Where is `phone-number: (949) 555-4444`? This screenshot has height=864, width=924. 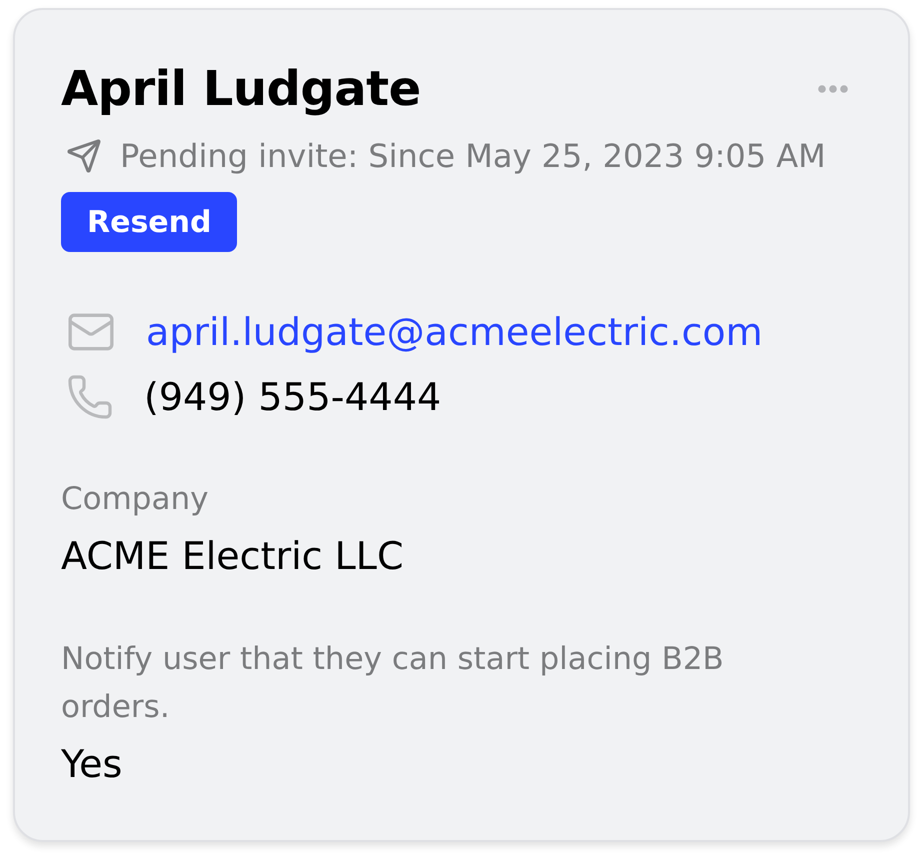
phone-number: (949) 555-4444 is located at coordinates (293, 397).